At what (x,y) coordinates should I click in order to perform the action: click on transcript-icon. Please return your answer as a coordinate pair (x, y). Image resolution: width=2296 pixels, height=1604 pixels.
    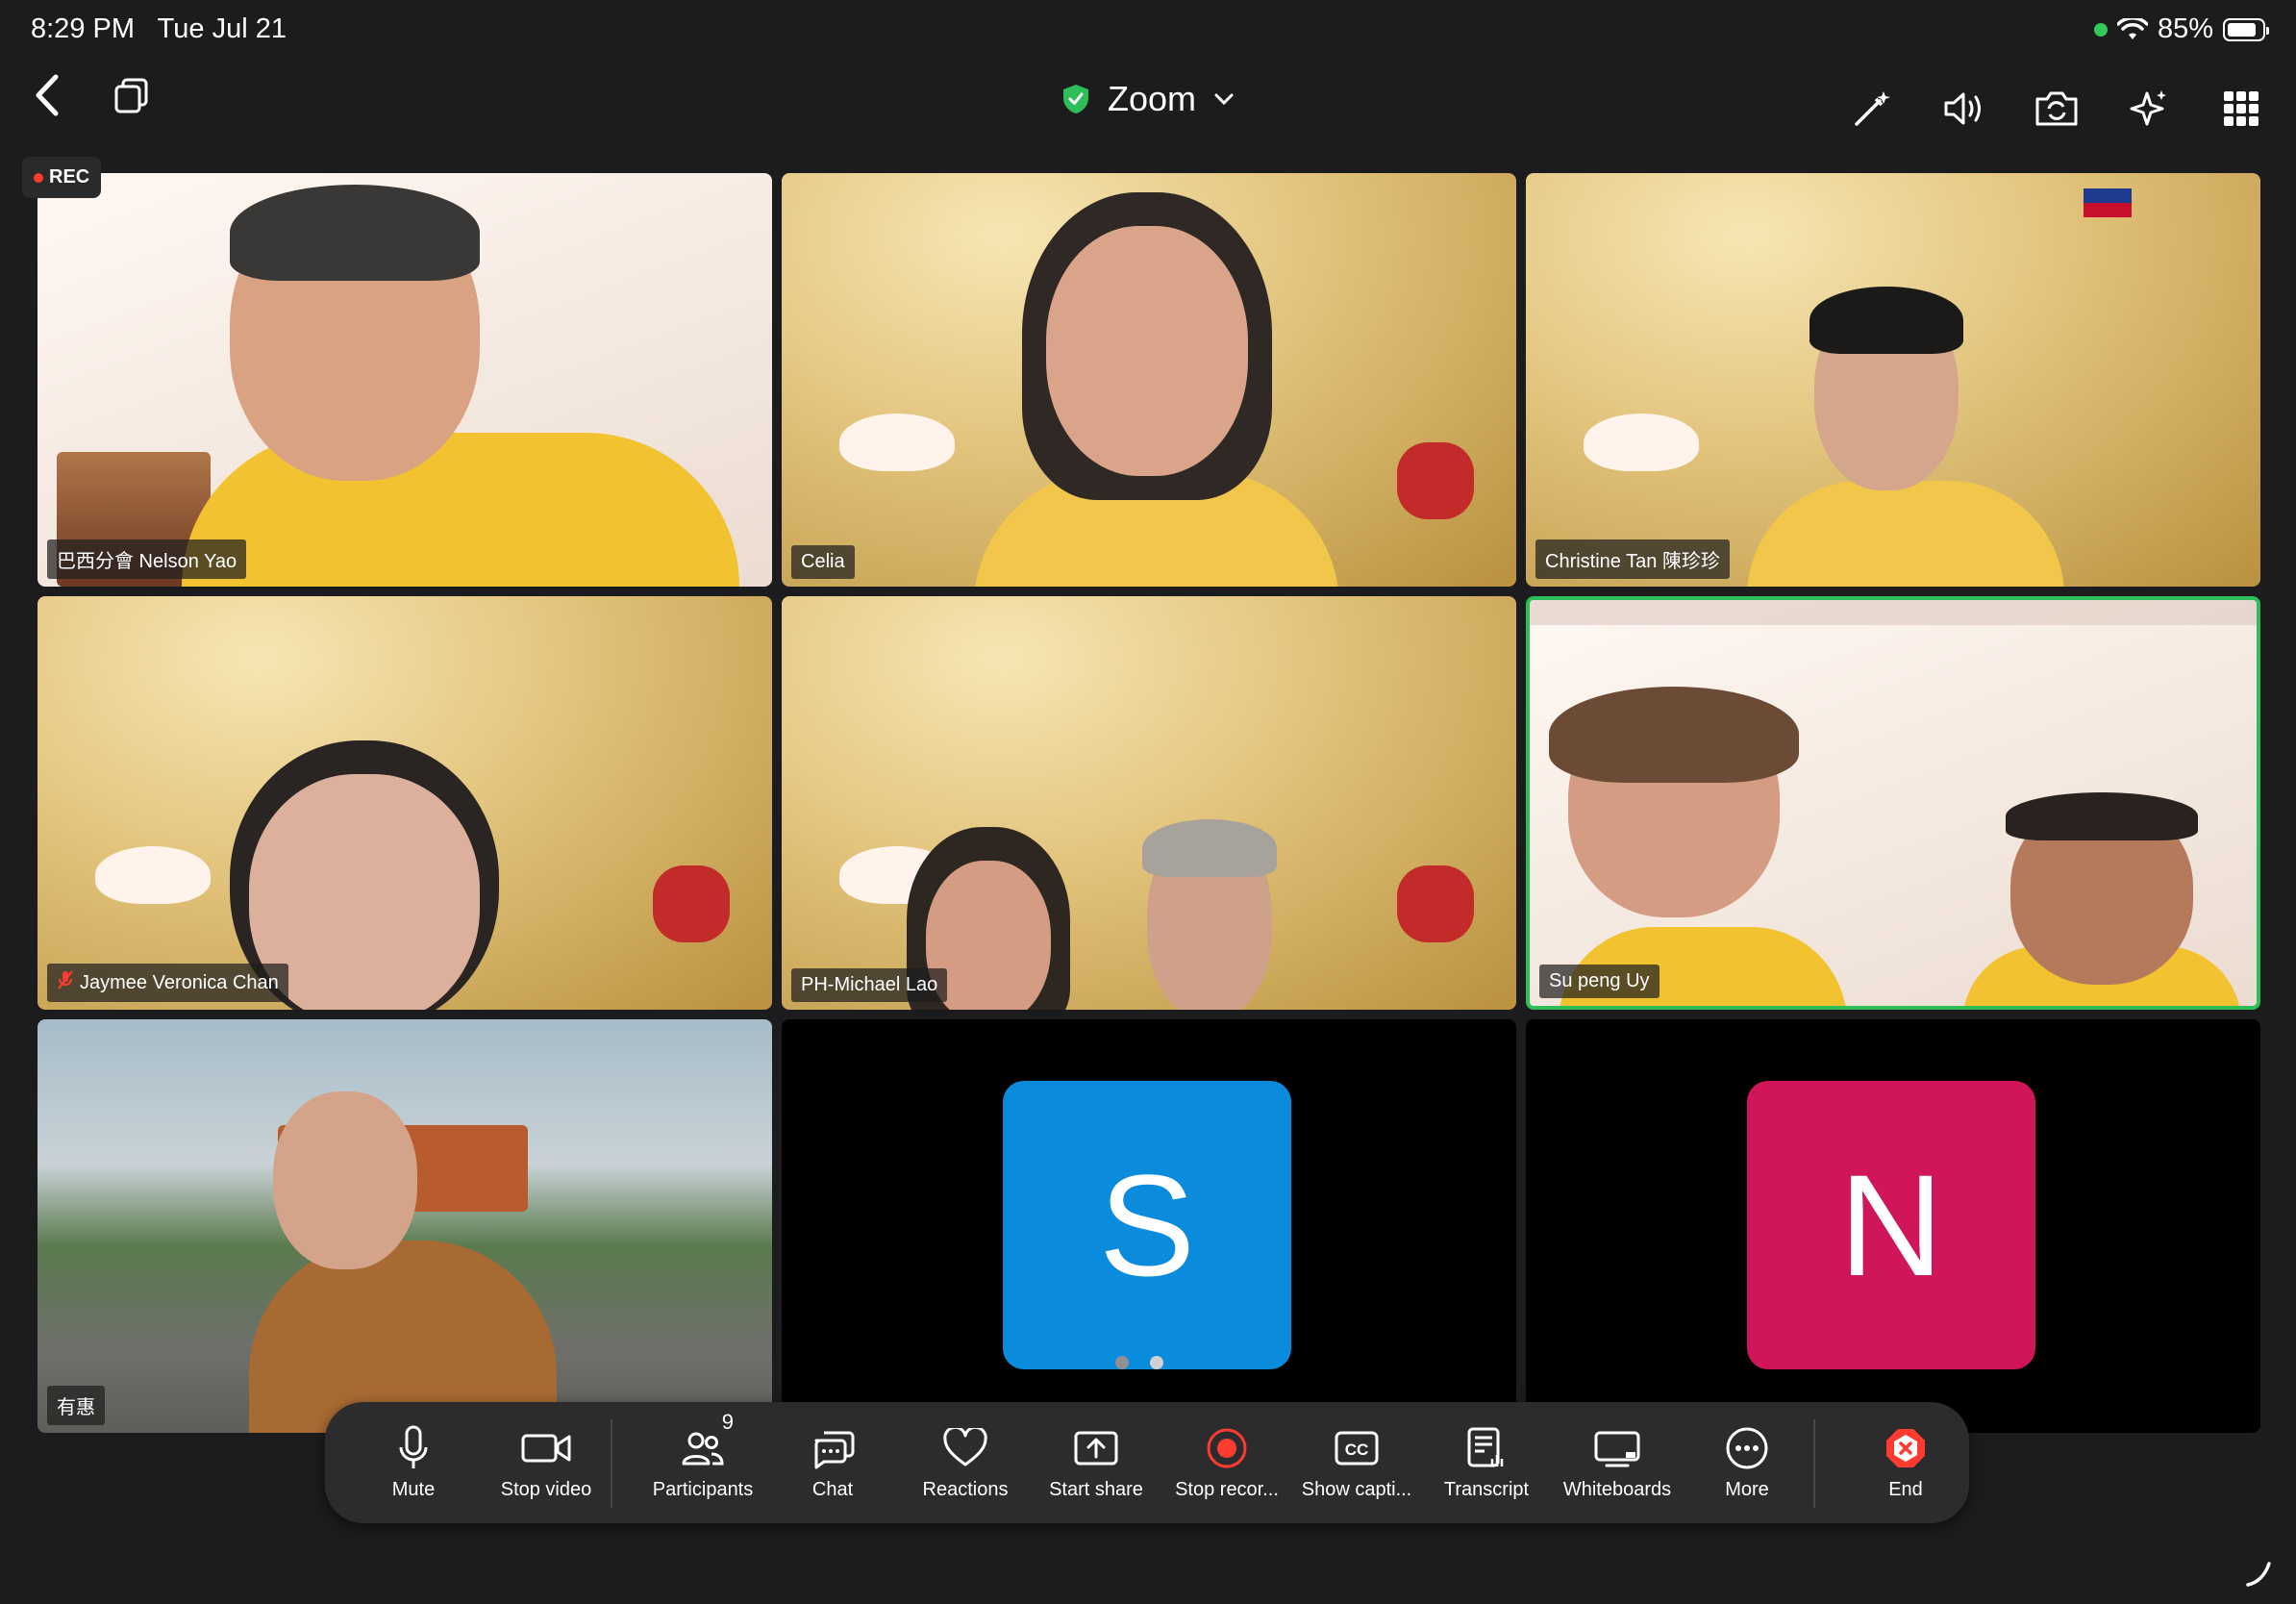
    Looking at the image, I should click on (1485, 1447).